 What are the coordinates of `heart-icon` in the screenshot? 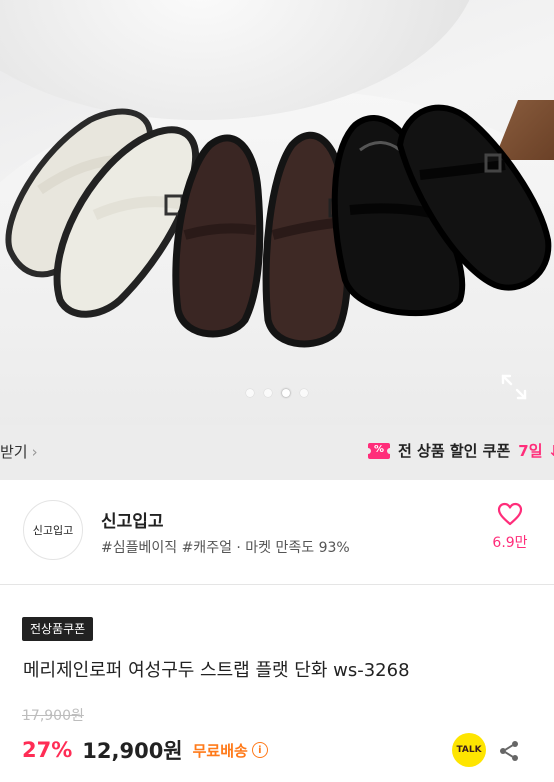 It's located at (510, 514).